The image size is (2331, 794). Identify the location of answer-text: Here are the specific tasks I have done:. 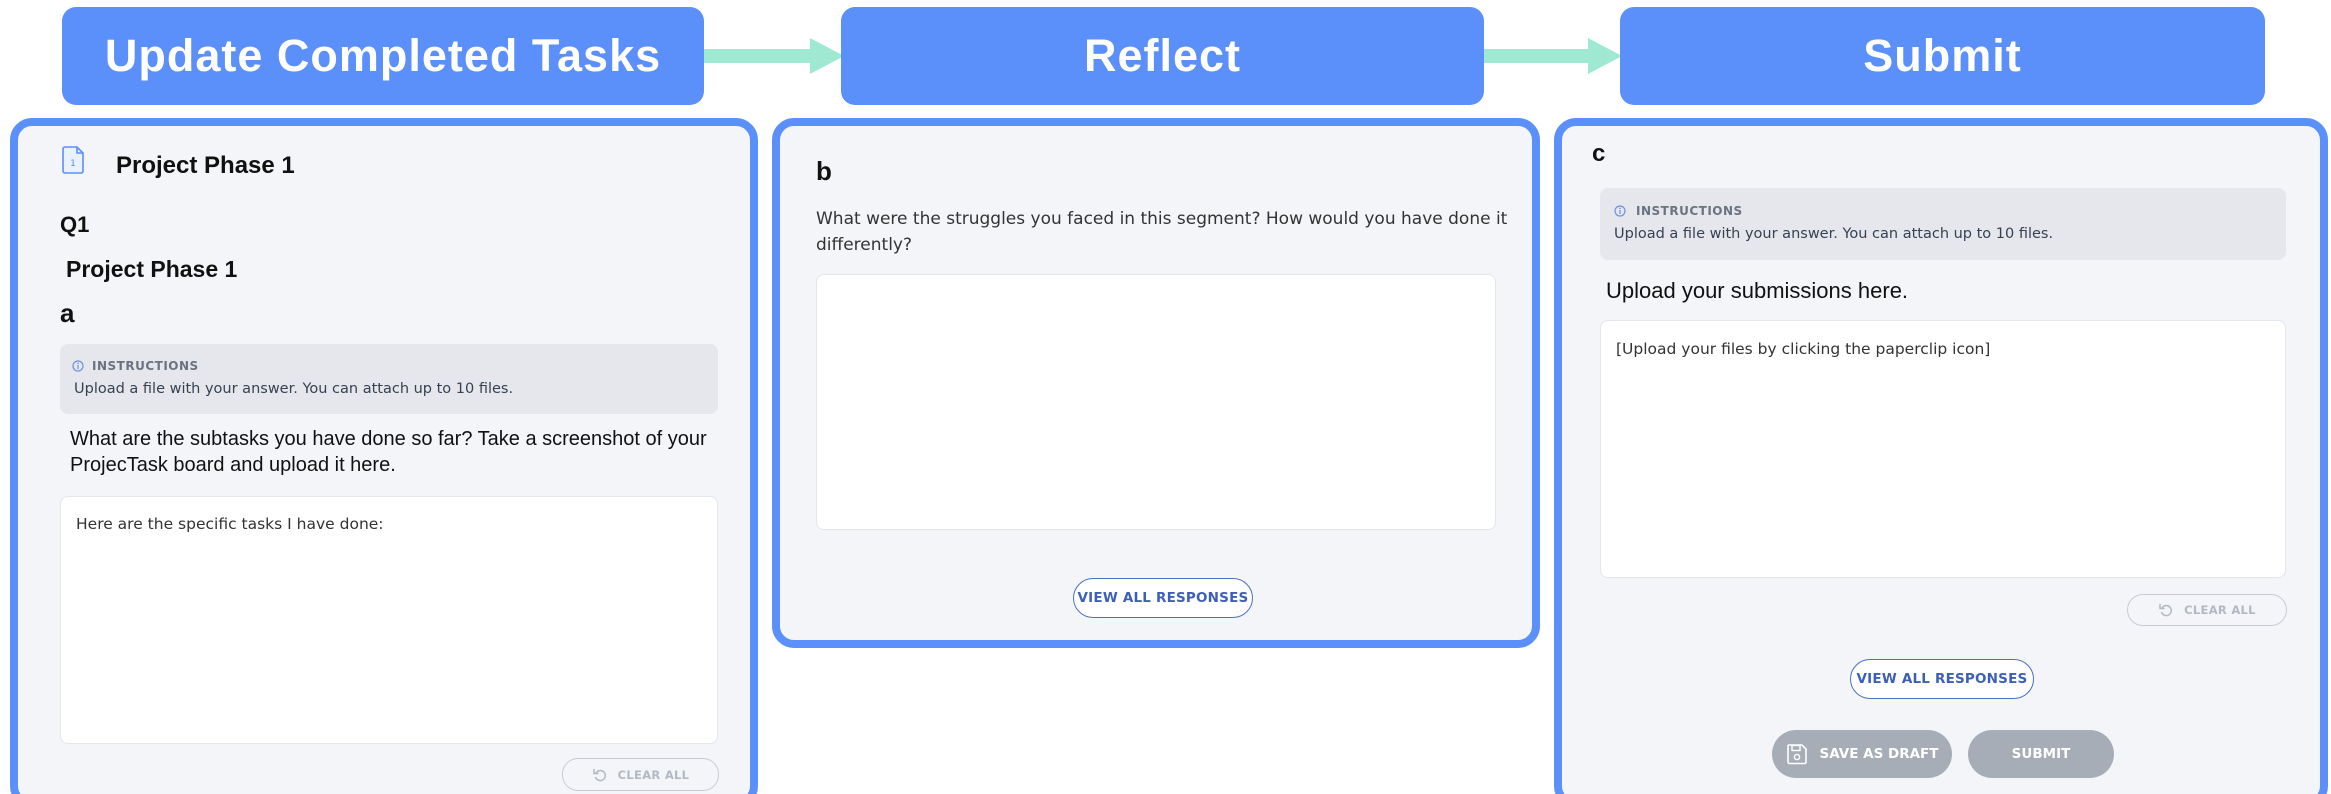
(230, 524).